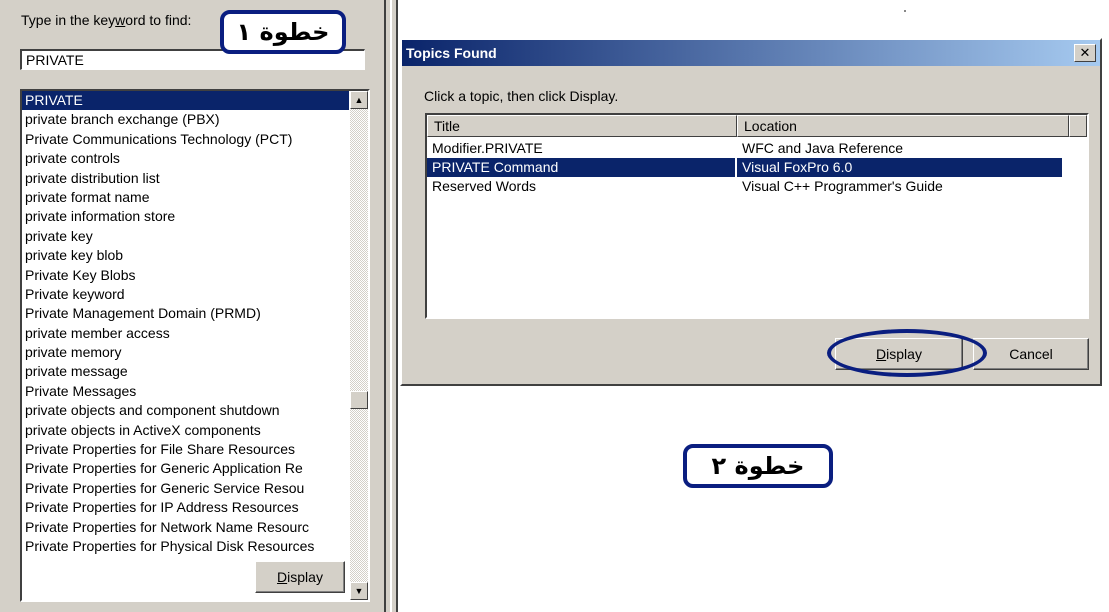 This screenshot has width=1109, height=612. I want to click on index-display-button: Display, so click(300, 577).